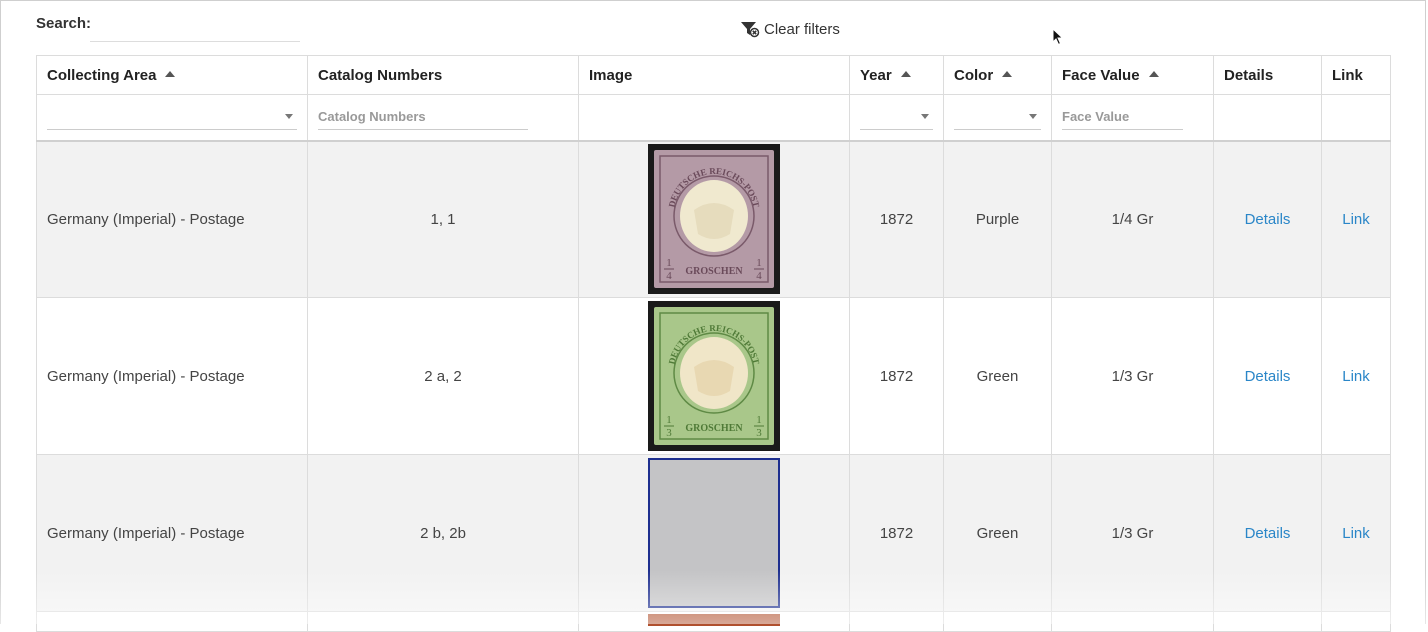 The height and width of the screenshot is (632, 1428). I want to click on column-header-collecting-area: Collecting Area, so click(172, 75).